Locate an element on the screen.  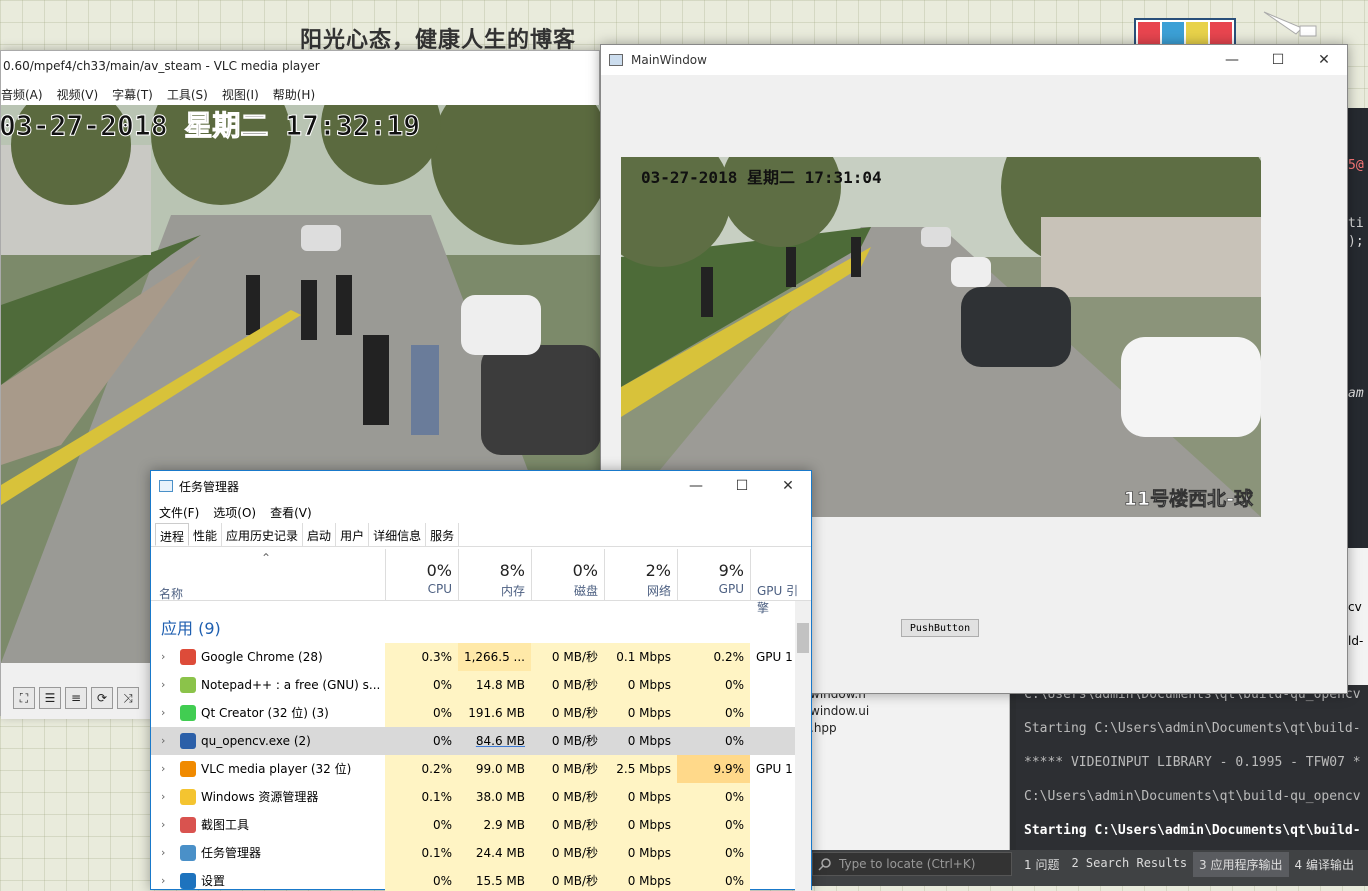
scrollbar is located at coordinates (803, 746).